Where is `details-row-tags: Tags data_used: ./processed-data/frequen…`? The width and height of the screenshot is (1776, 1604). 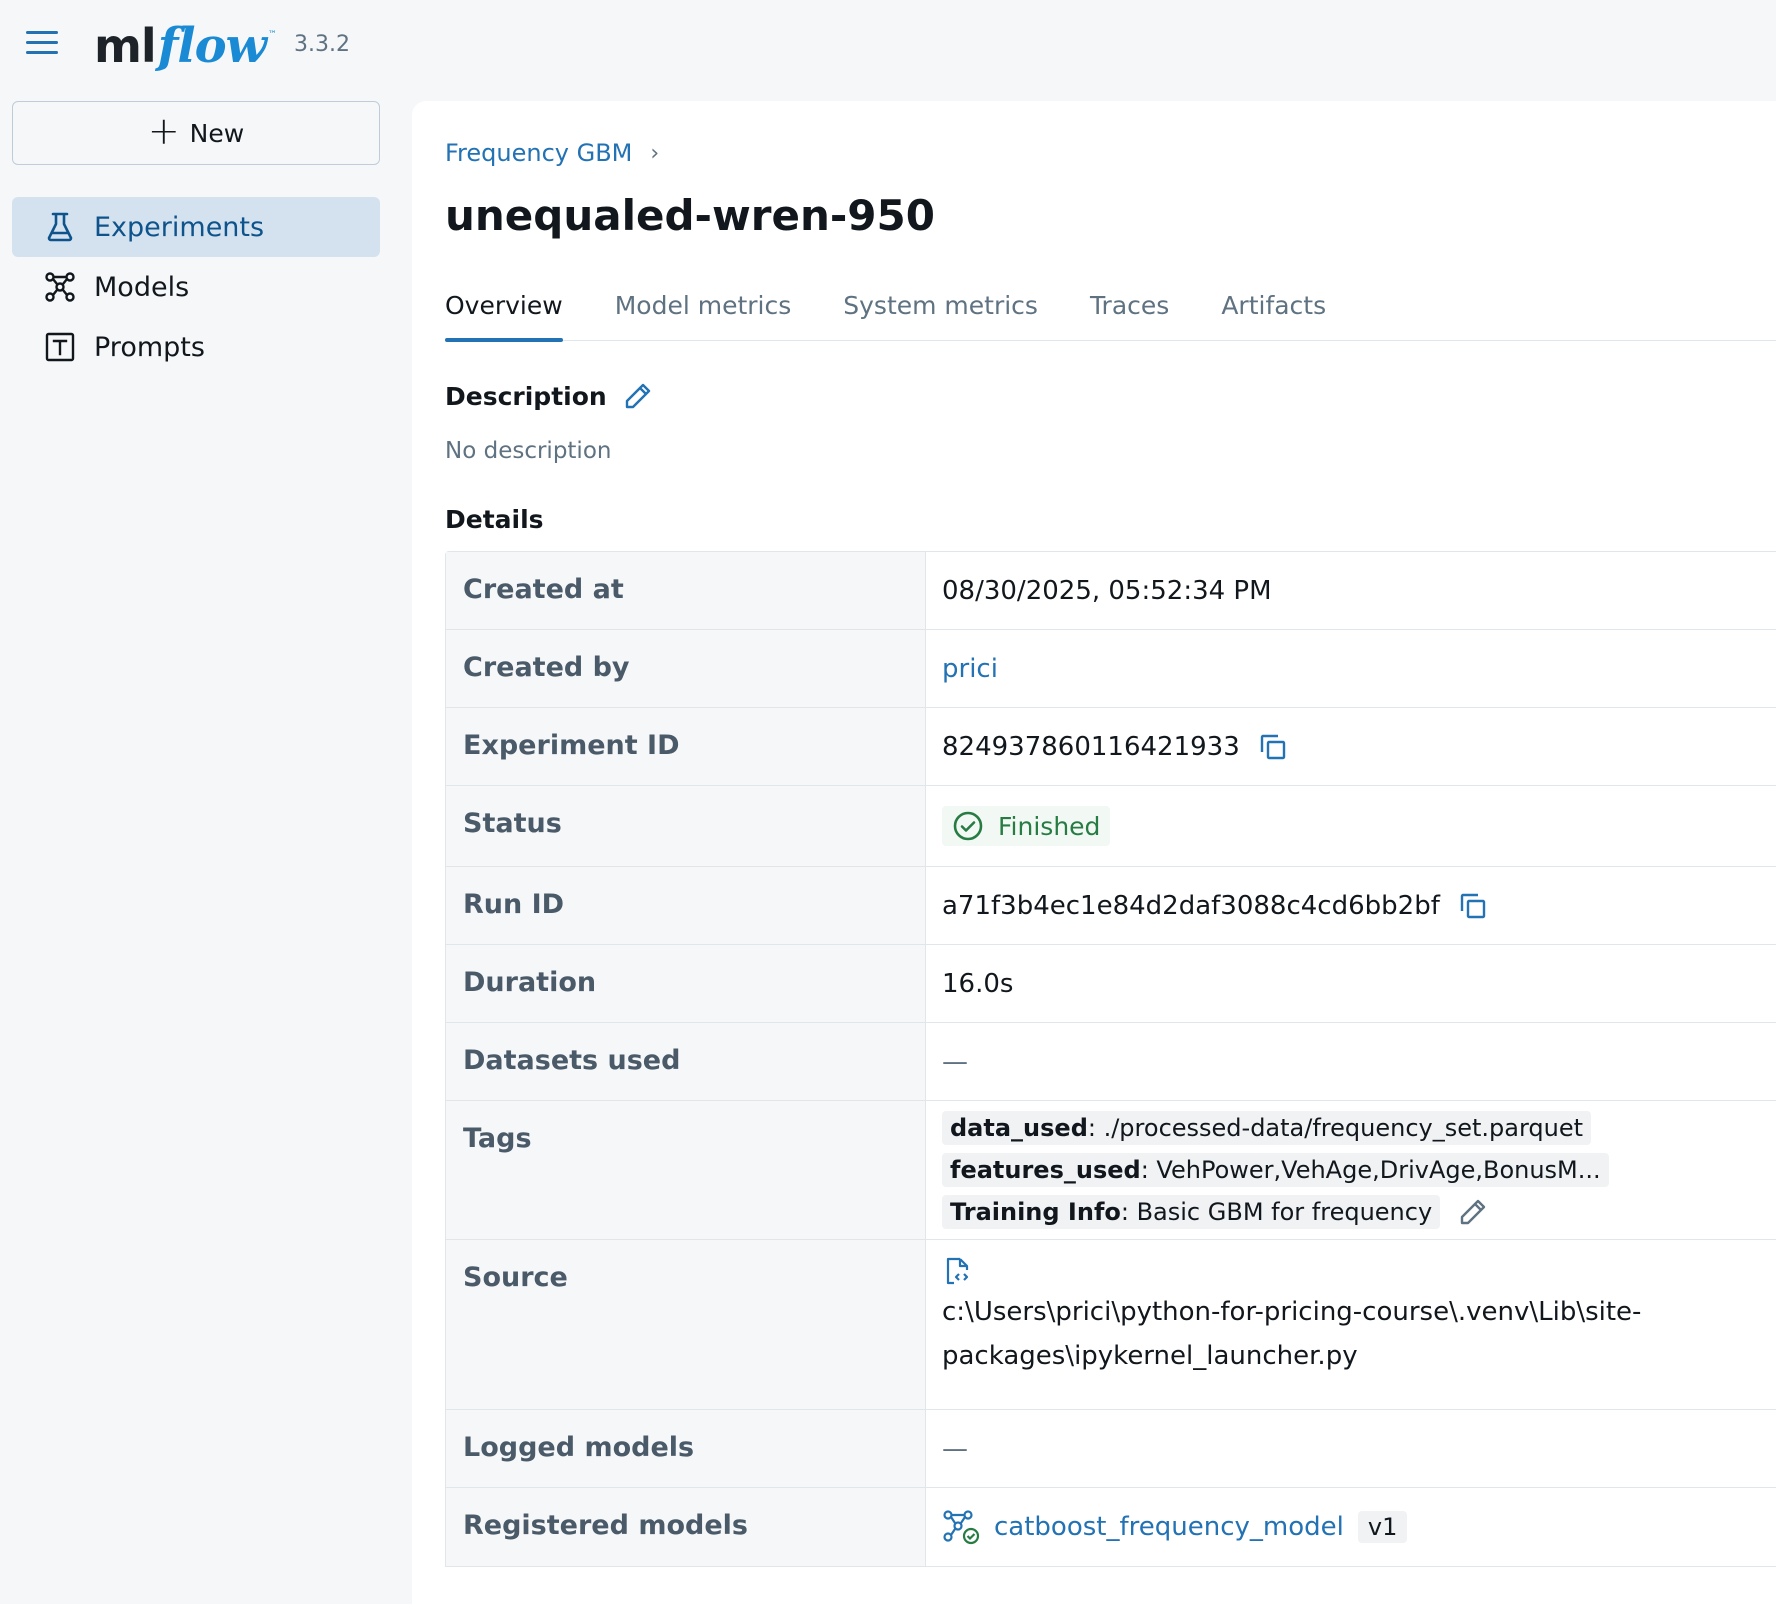 details-row-tags: Tags data_used: ./processed-data/frequen… is located at coordinates (1111, 1170).